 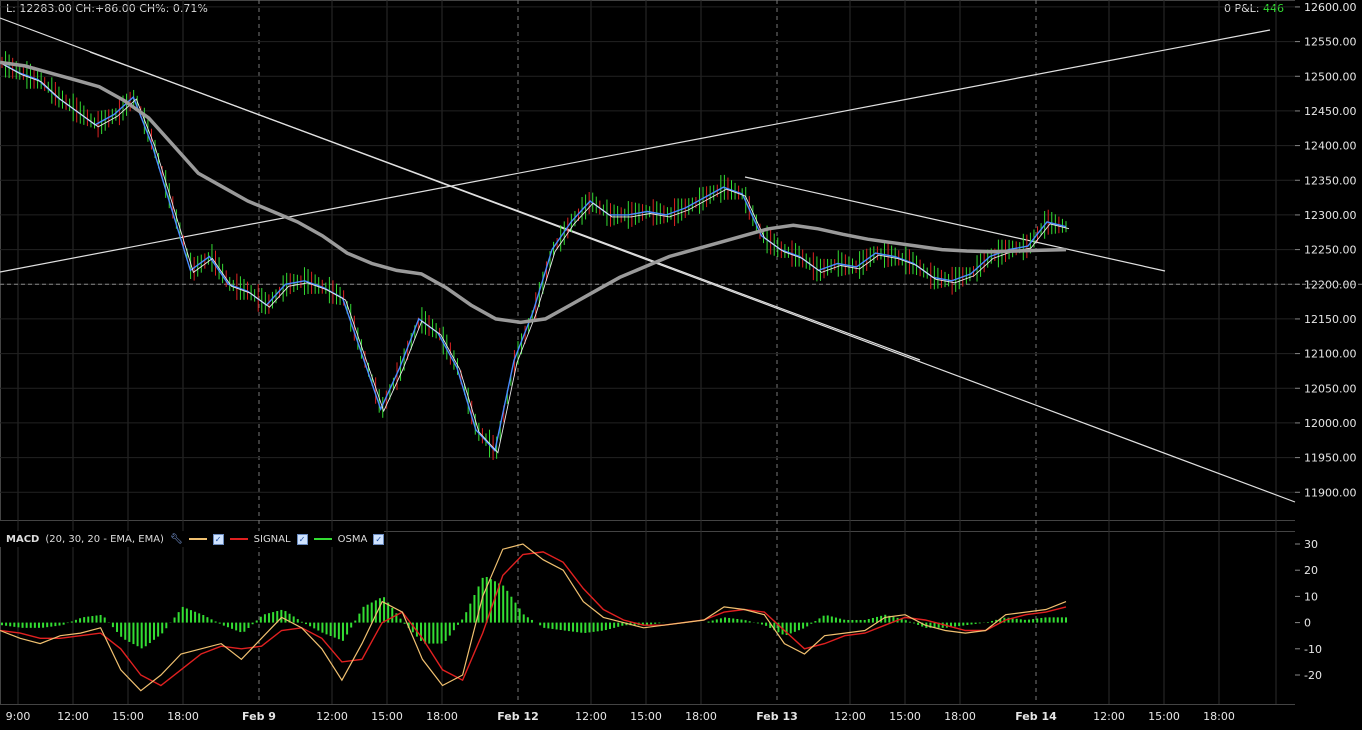 I want to click on time-tick-label: Feb 14, so click(x=1036, y=716).